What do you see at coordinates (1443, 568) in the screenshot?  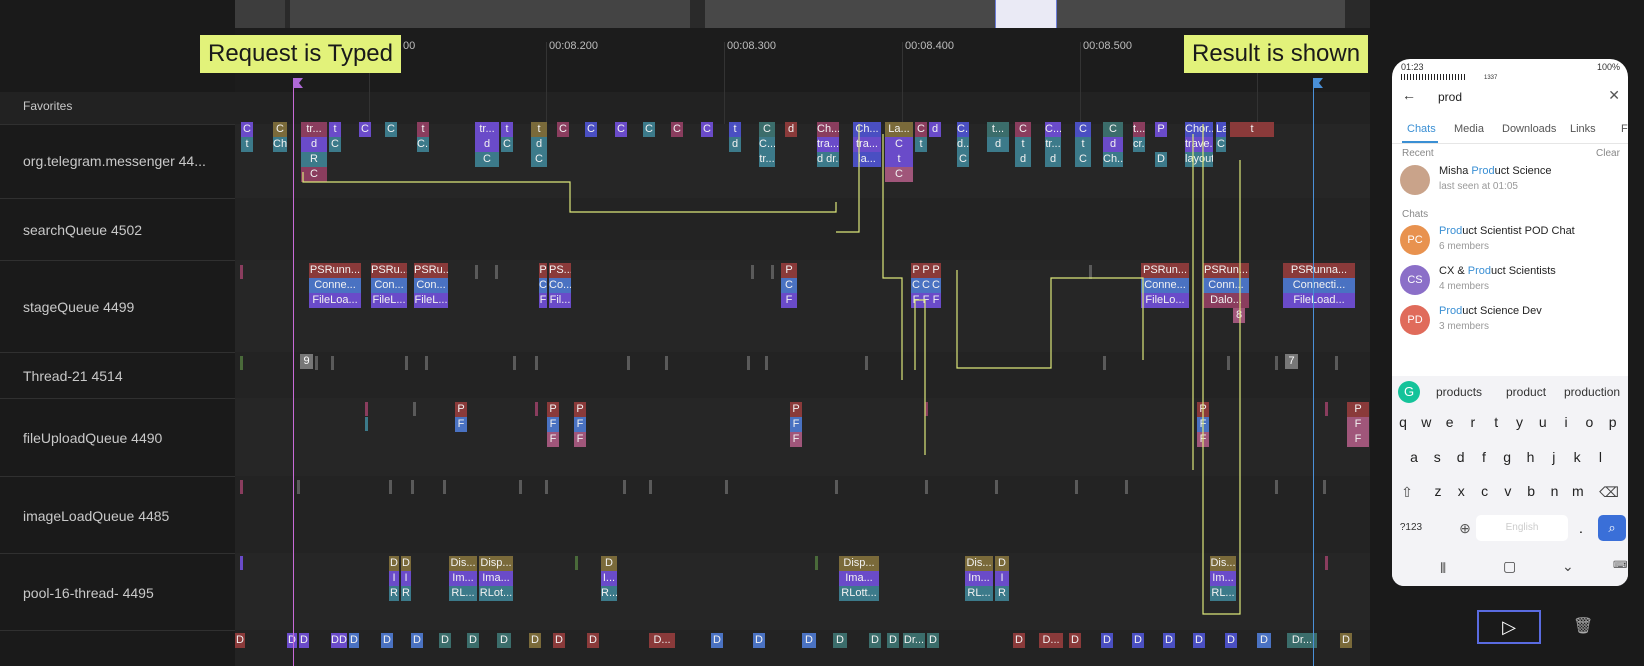 I see `recents-icon: ⦀` at bounding box center [1443, 568].